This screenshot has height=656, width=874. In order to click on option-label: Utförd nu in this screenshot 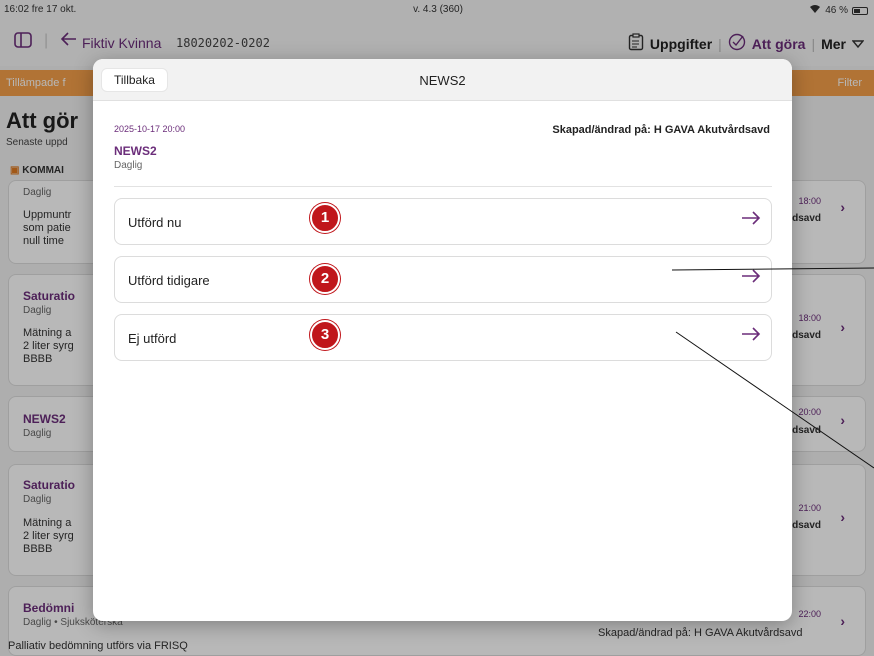, I will do `click(155, 222)`.